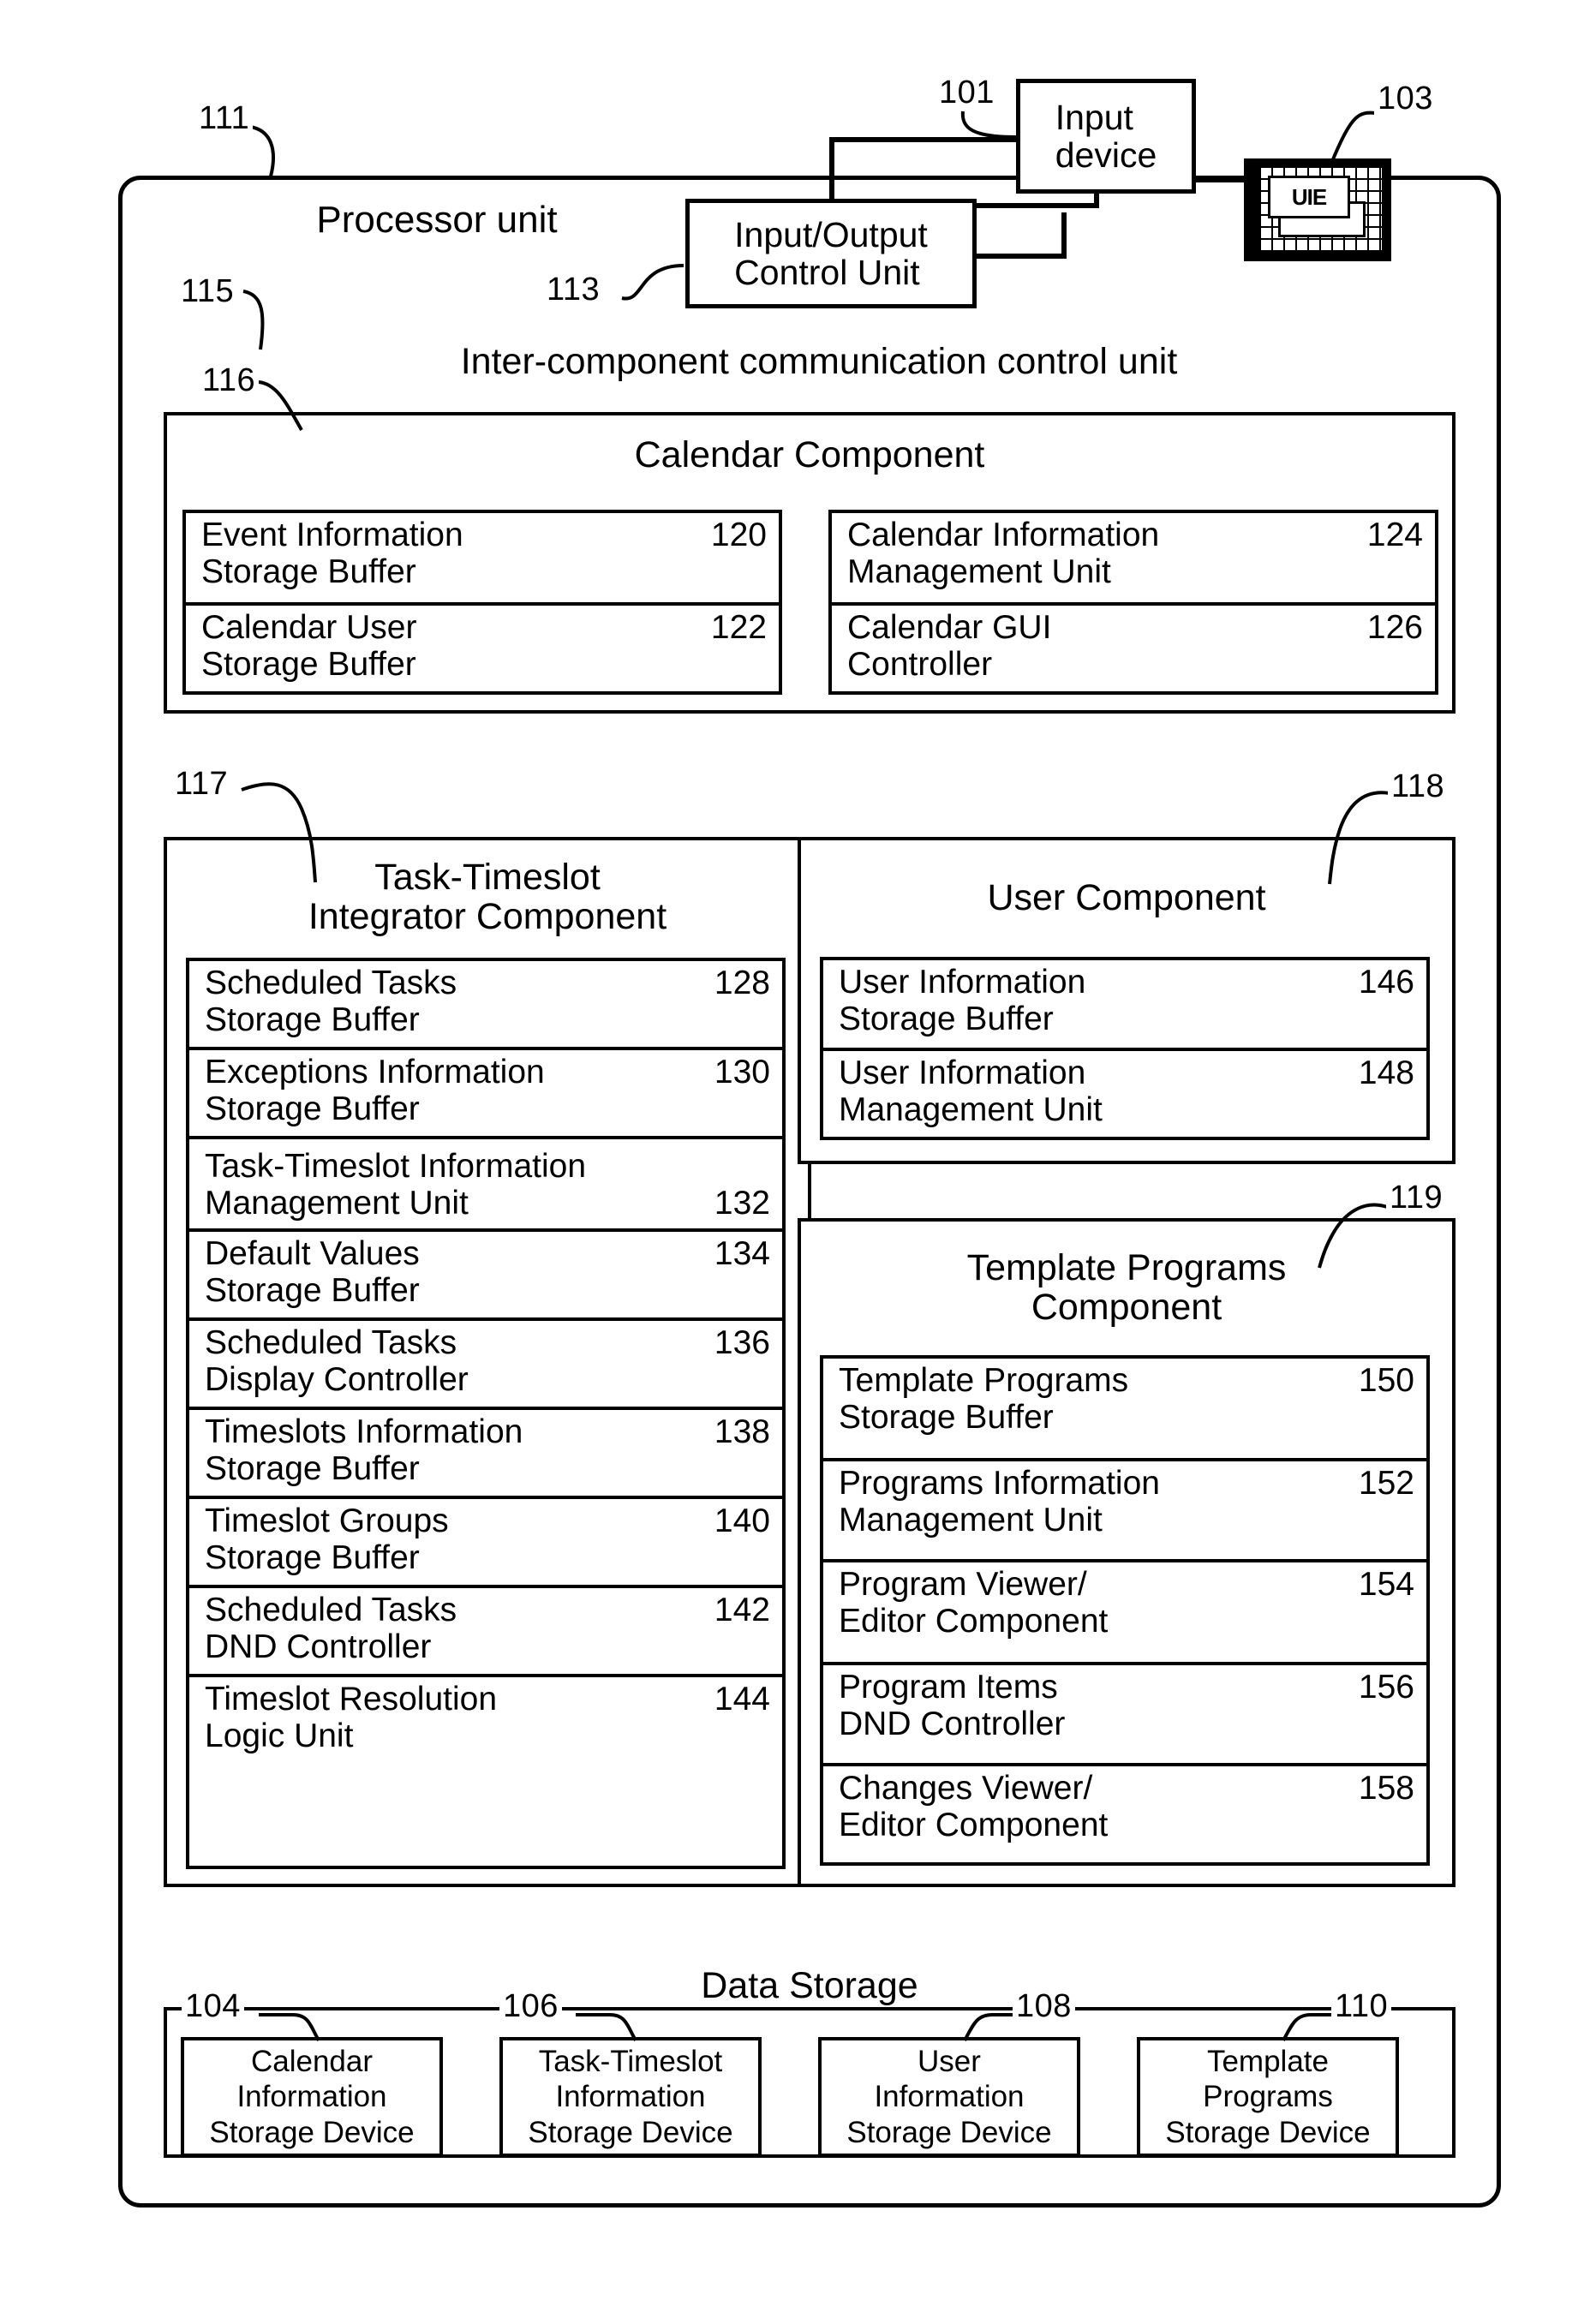 The width and height of the screenshot is (1596, 2324). Describe the element at coordinates (482, 559) in the screenshot. I see `list-item: Event Information Storage Buffer 120` at that location.